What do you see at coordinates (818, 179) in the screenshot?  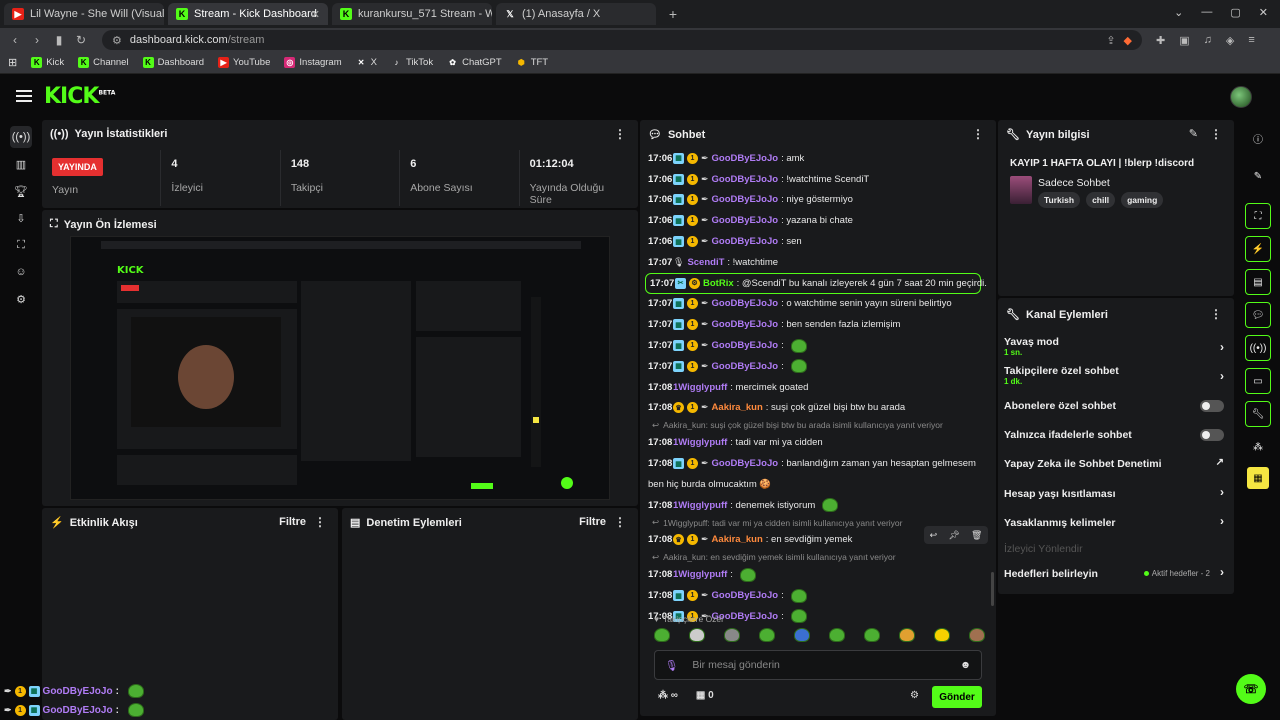 I see `chat-message: 17:06 ▦ 1 ✒ GooDByEJoJo: !watchtime ScendiT` at bounding box center [818, 179].